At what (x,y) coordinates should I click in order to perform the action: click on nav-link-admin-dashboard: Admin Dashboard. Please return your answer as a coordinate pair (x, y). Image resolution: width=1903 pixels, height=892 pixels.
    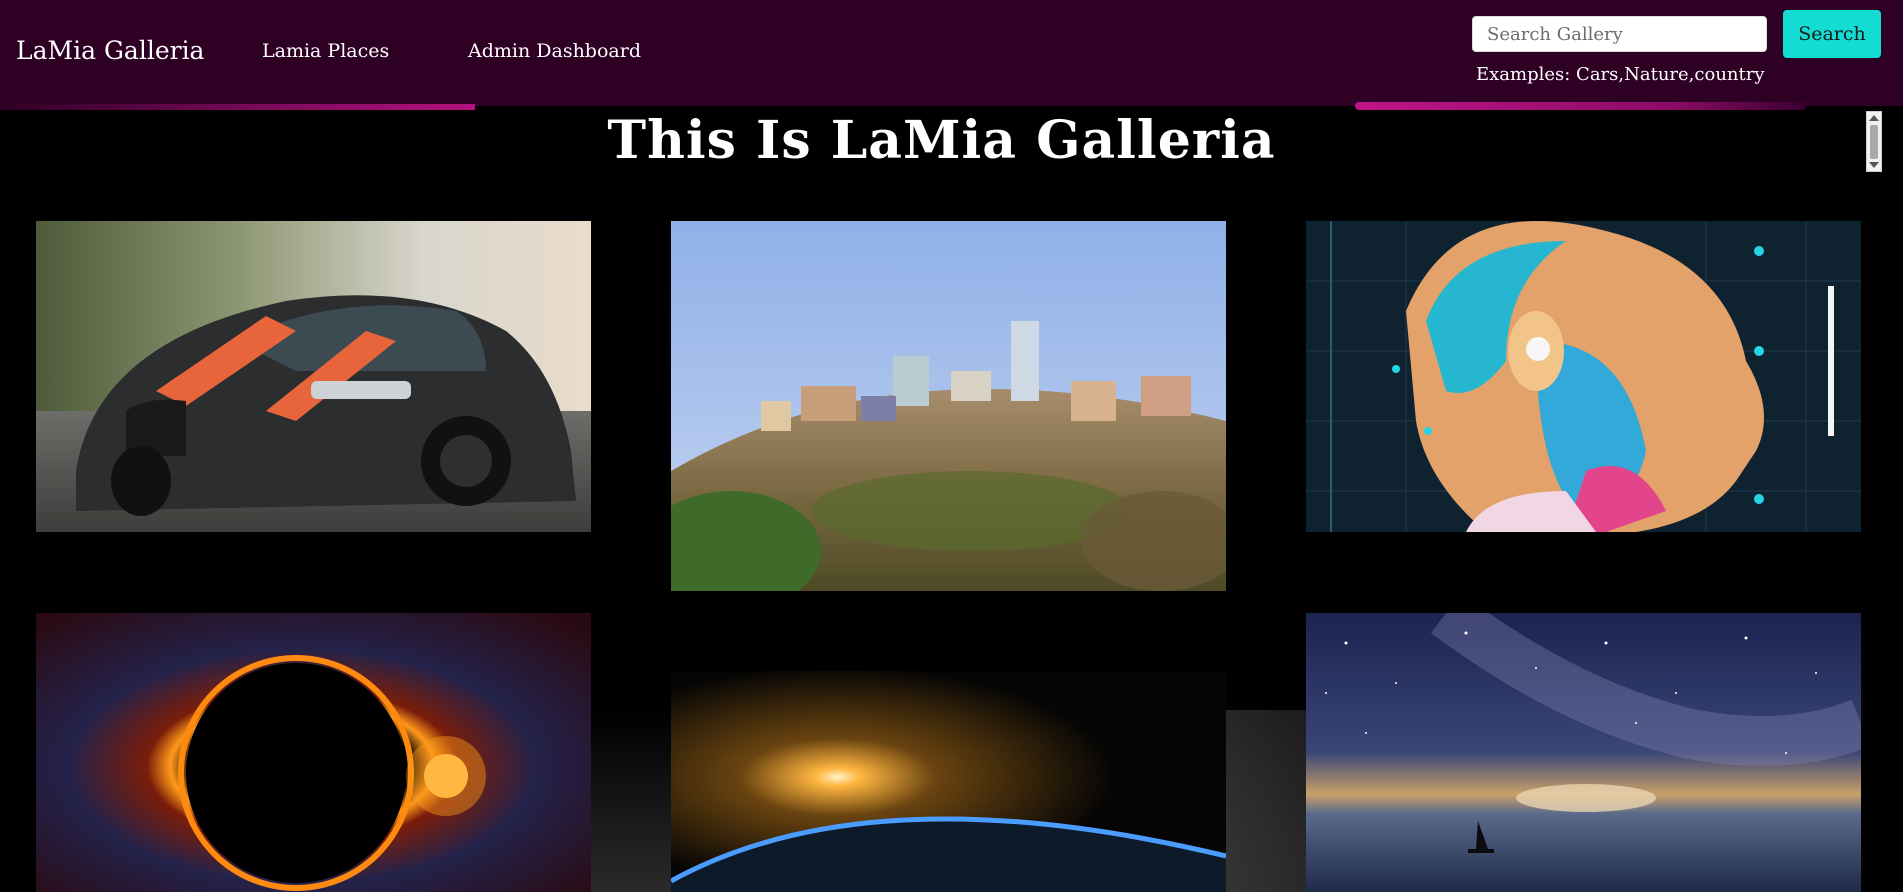
    Looking at the image, I should click on (554, 51).